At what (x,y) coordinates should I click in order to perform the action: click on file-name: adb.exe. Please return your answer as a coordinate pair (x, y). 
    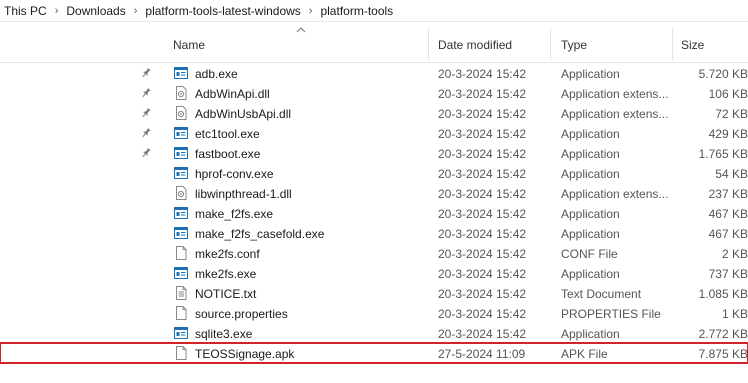
    Looking at the image, I should click on (216, 74).